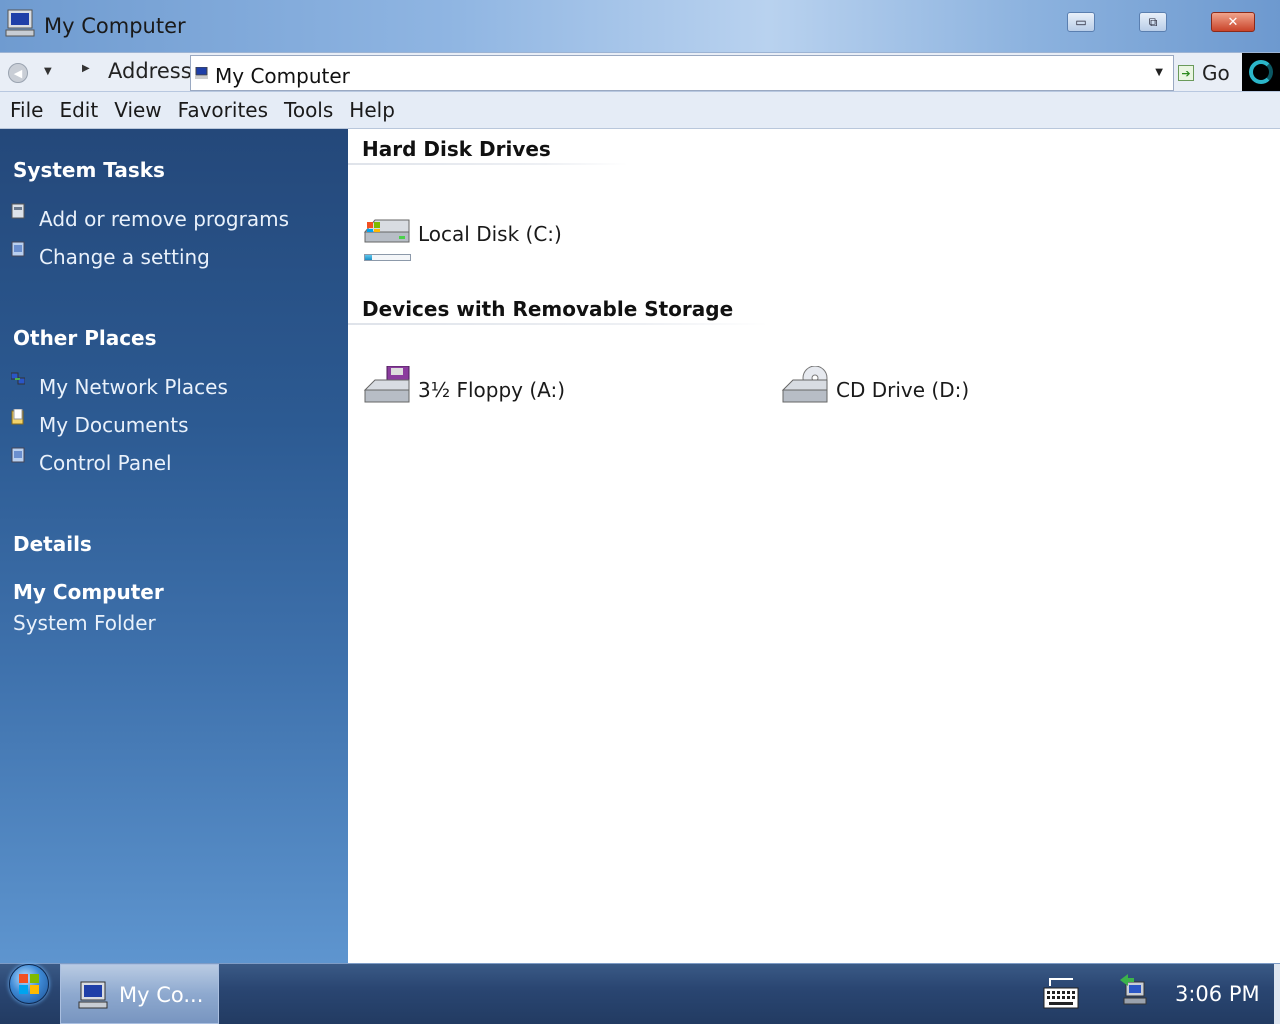 The height and width of the screenshot is (1024, 1280). I want to click on restore-icon: ⧉, so click(1153, 22).